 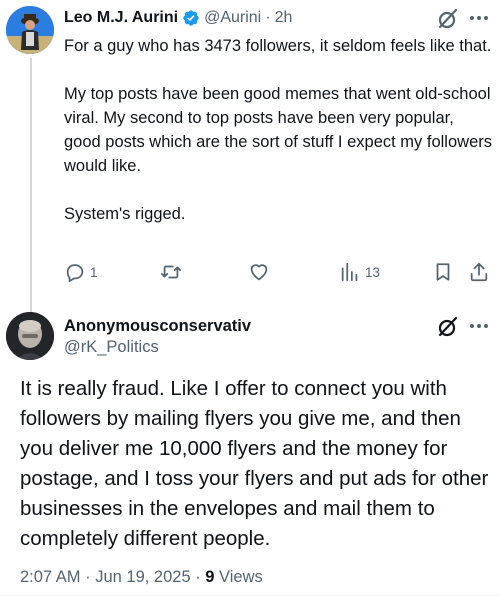 I want to click on author-handle: @Aurini, so click(x=232, y=18).